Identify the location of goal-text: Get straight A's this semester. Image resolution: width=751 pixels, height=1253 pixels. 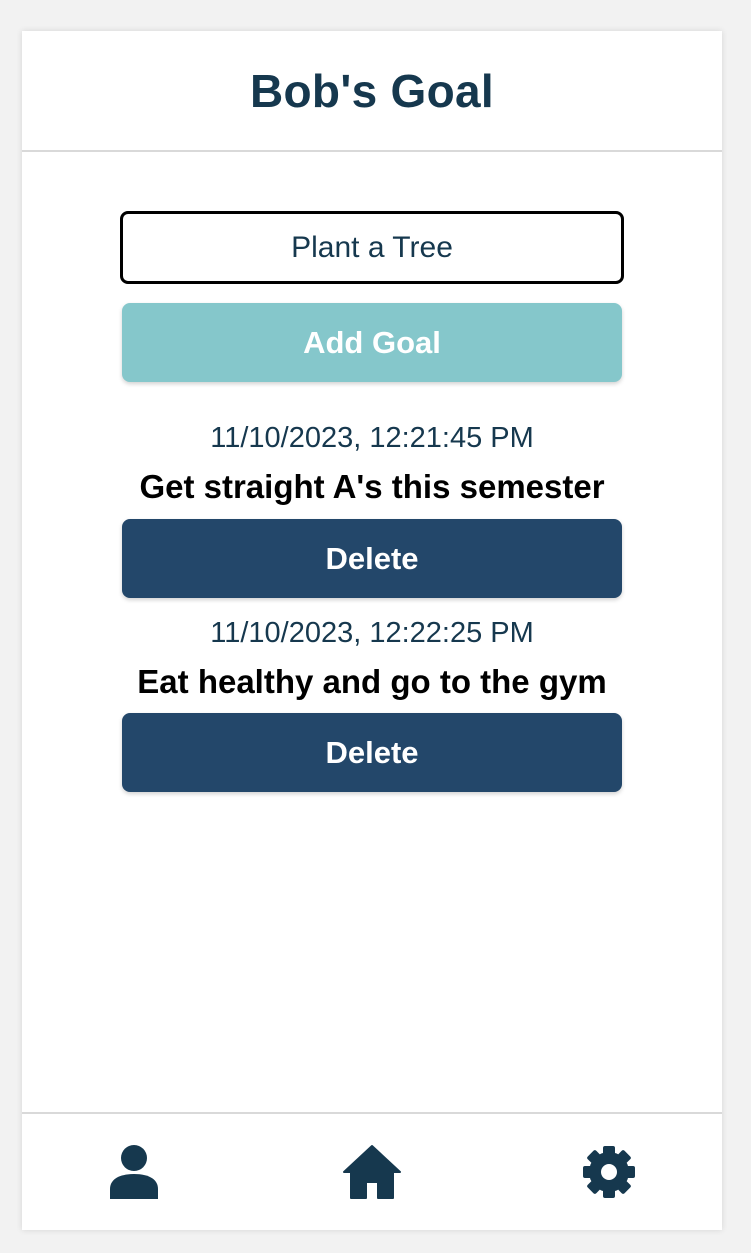
(372, 486).